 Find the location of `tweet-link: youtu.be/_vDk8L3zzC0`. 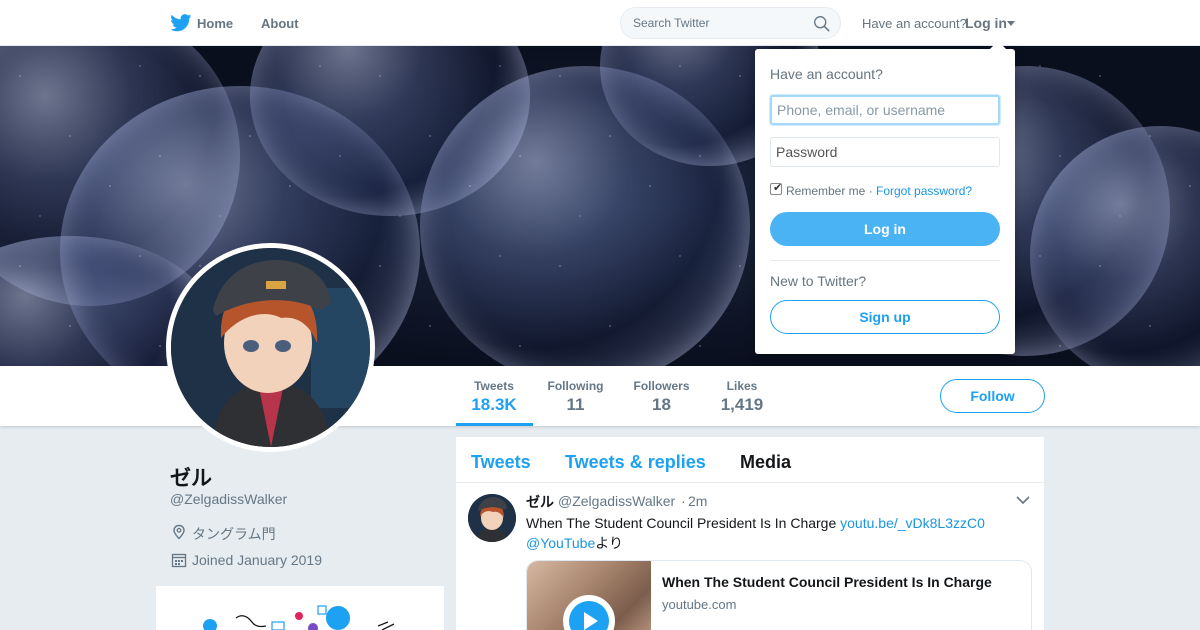

tweet-link: youtu.be/_vDk8L3zzC0 is located at coordinates (912, 523).